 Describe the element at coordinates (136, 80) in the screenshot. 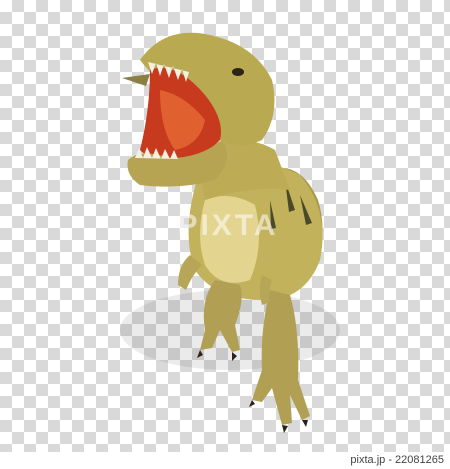

I see `snout-tip` at that location.